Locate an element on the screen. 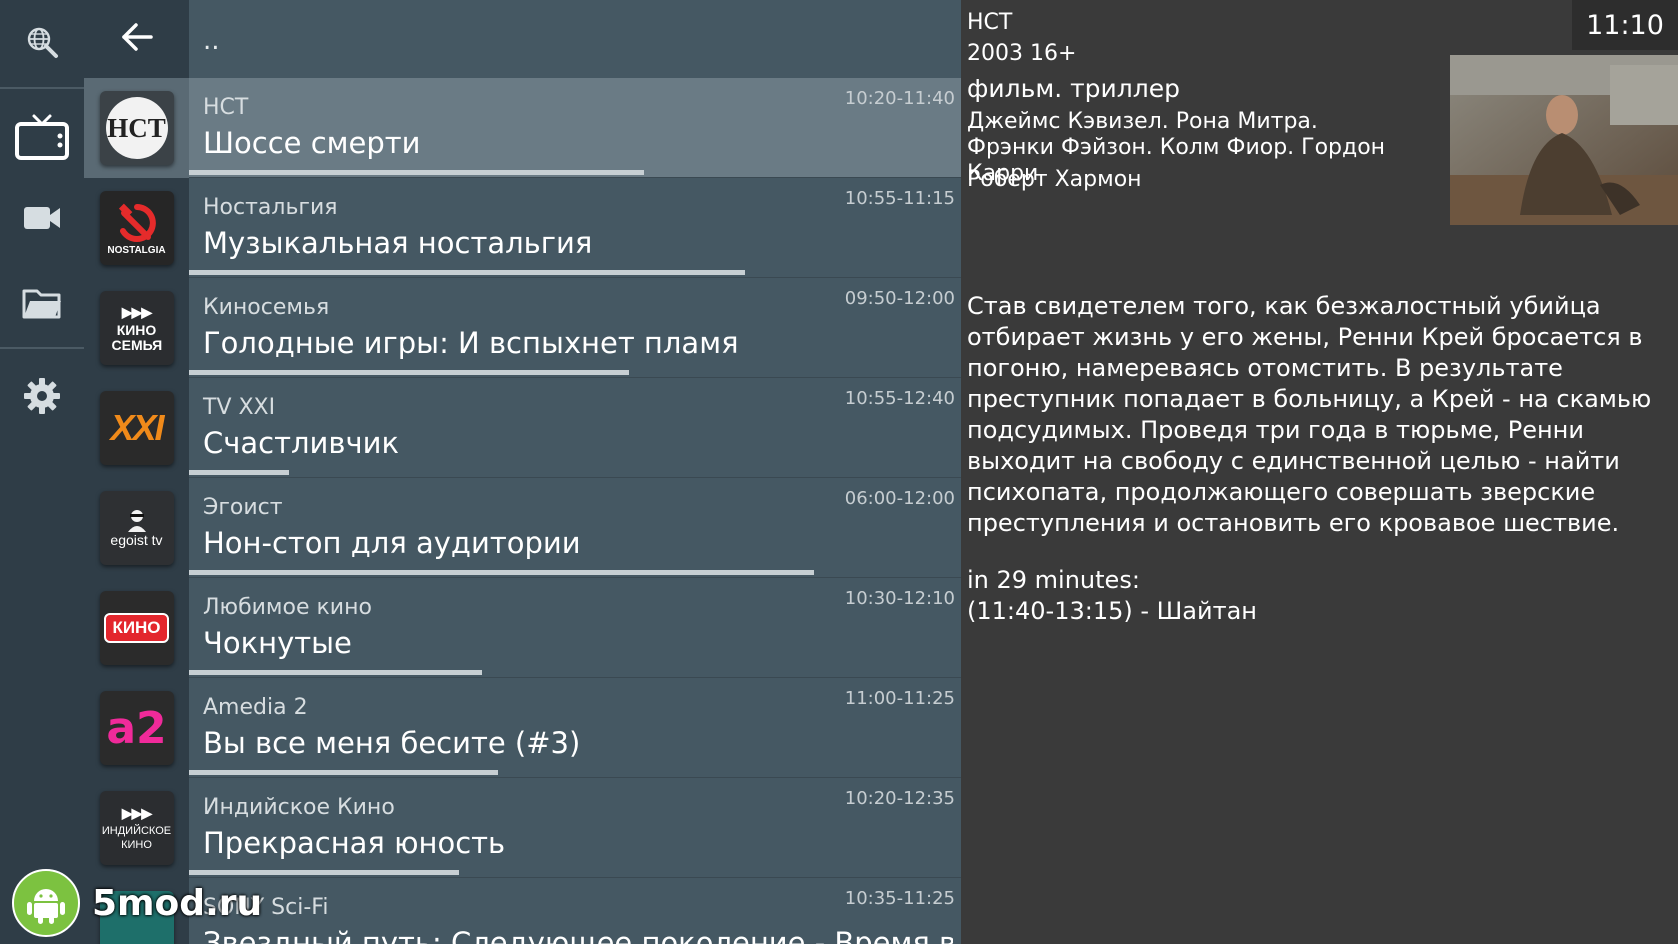 Image resolution: width=1678 pixels, height=944 pixels. program-row: Любимое кино 10:30-12:10 Чокнутые is located at coordinates (575, 628).